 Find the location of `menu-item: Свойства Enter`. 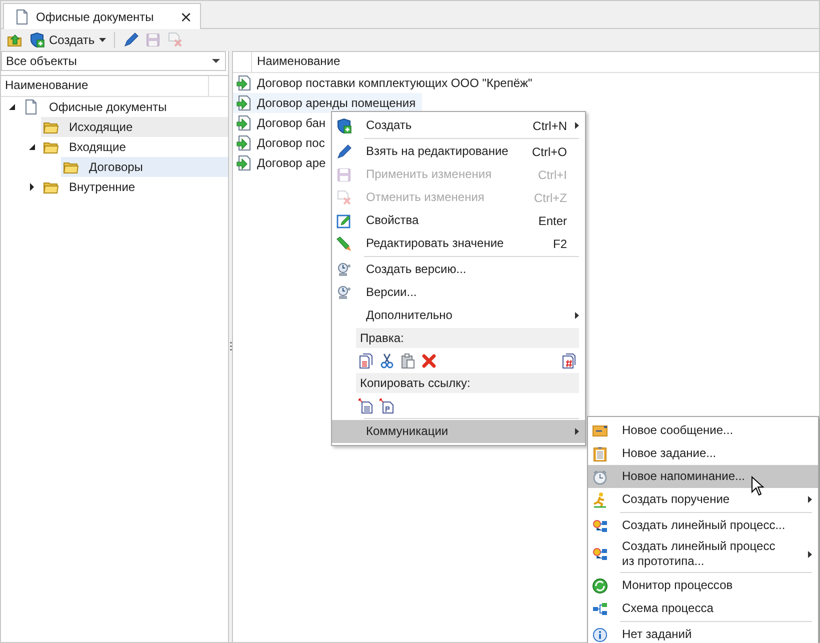

menu-item: Свойства Enter is located at coordinates (458, 220).